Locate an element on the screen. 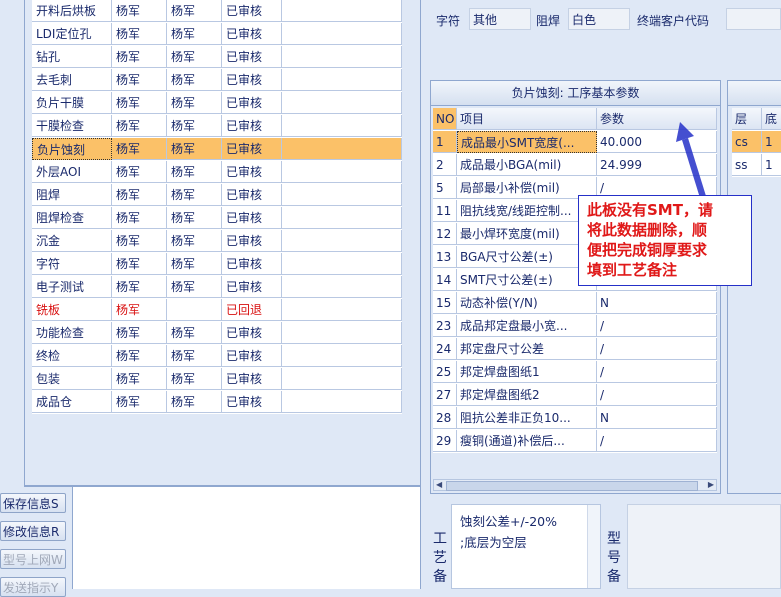 The height and width of the screenshot is (597, 781). param-item-cell: BGA尺寸公差(±) is located at coordinates (527, 257).